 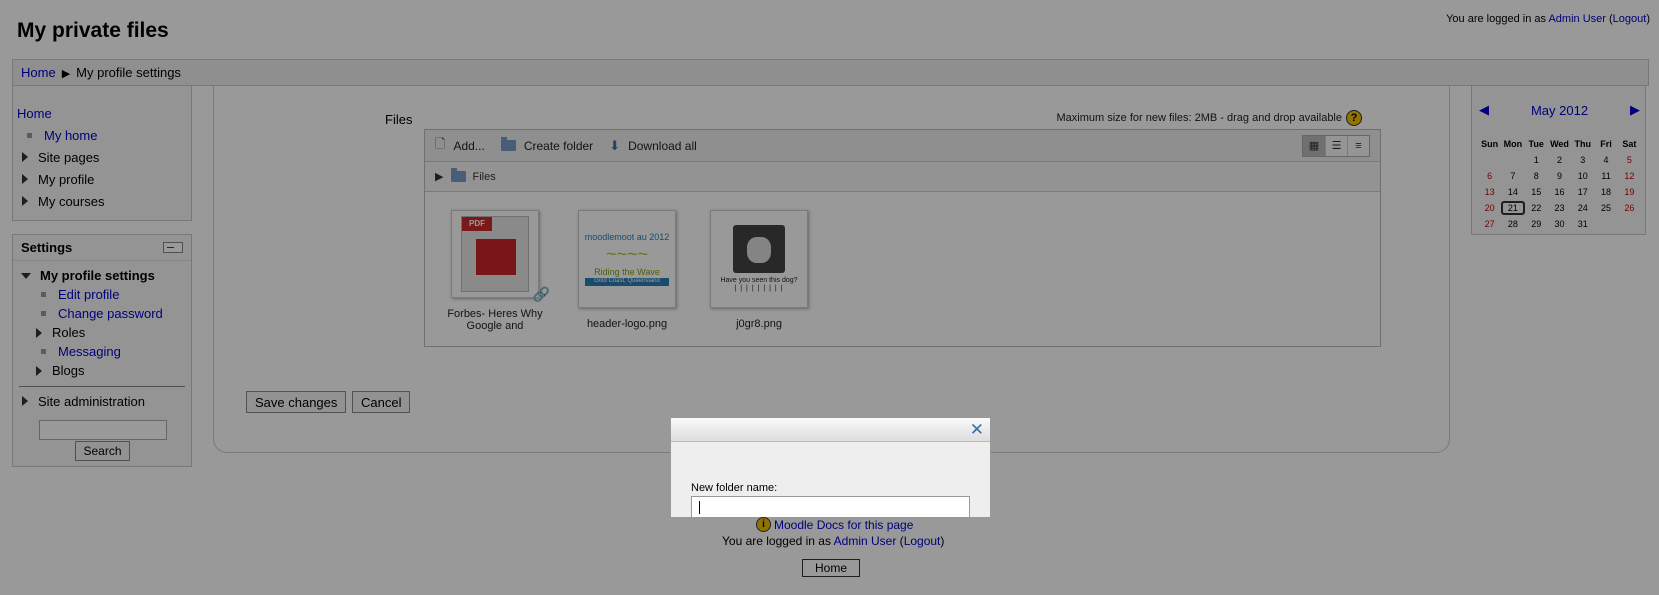 I want to click on text-caret, so click(x=699, y=507).